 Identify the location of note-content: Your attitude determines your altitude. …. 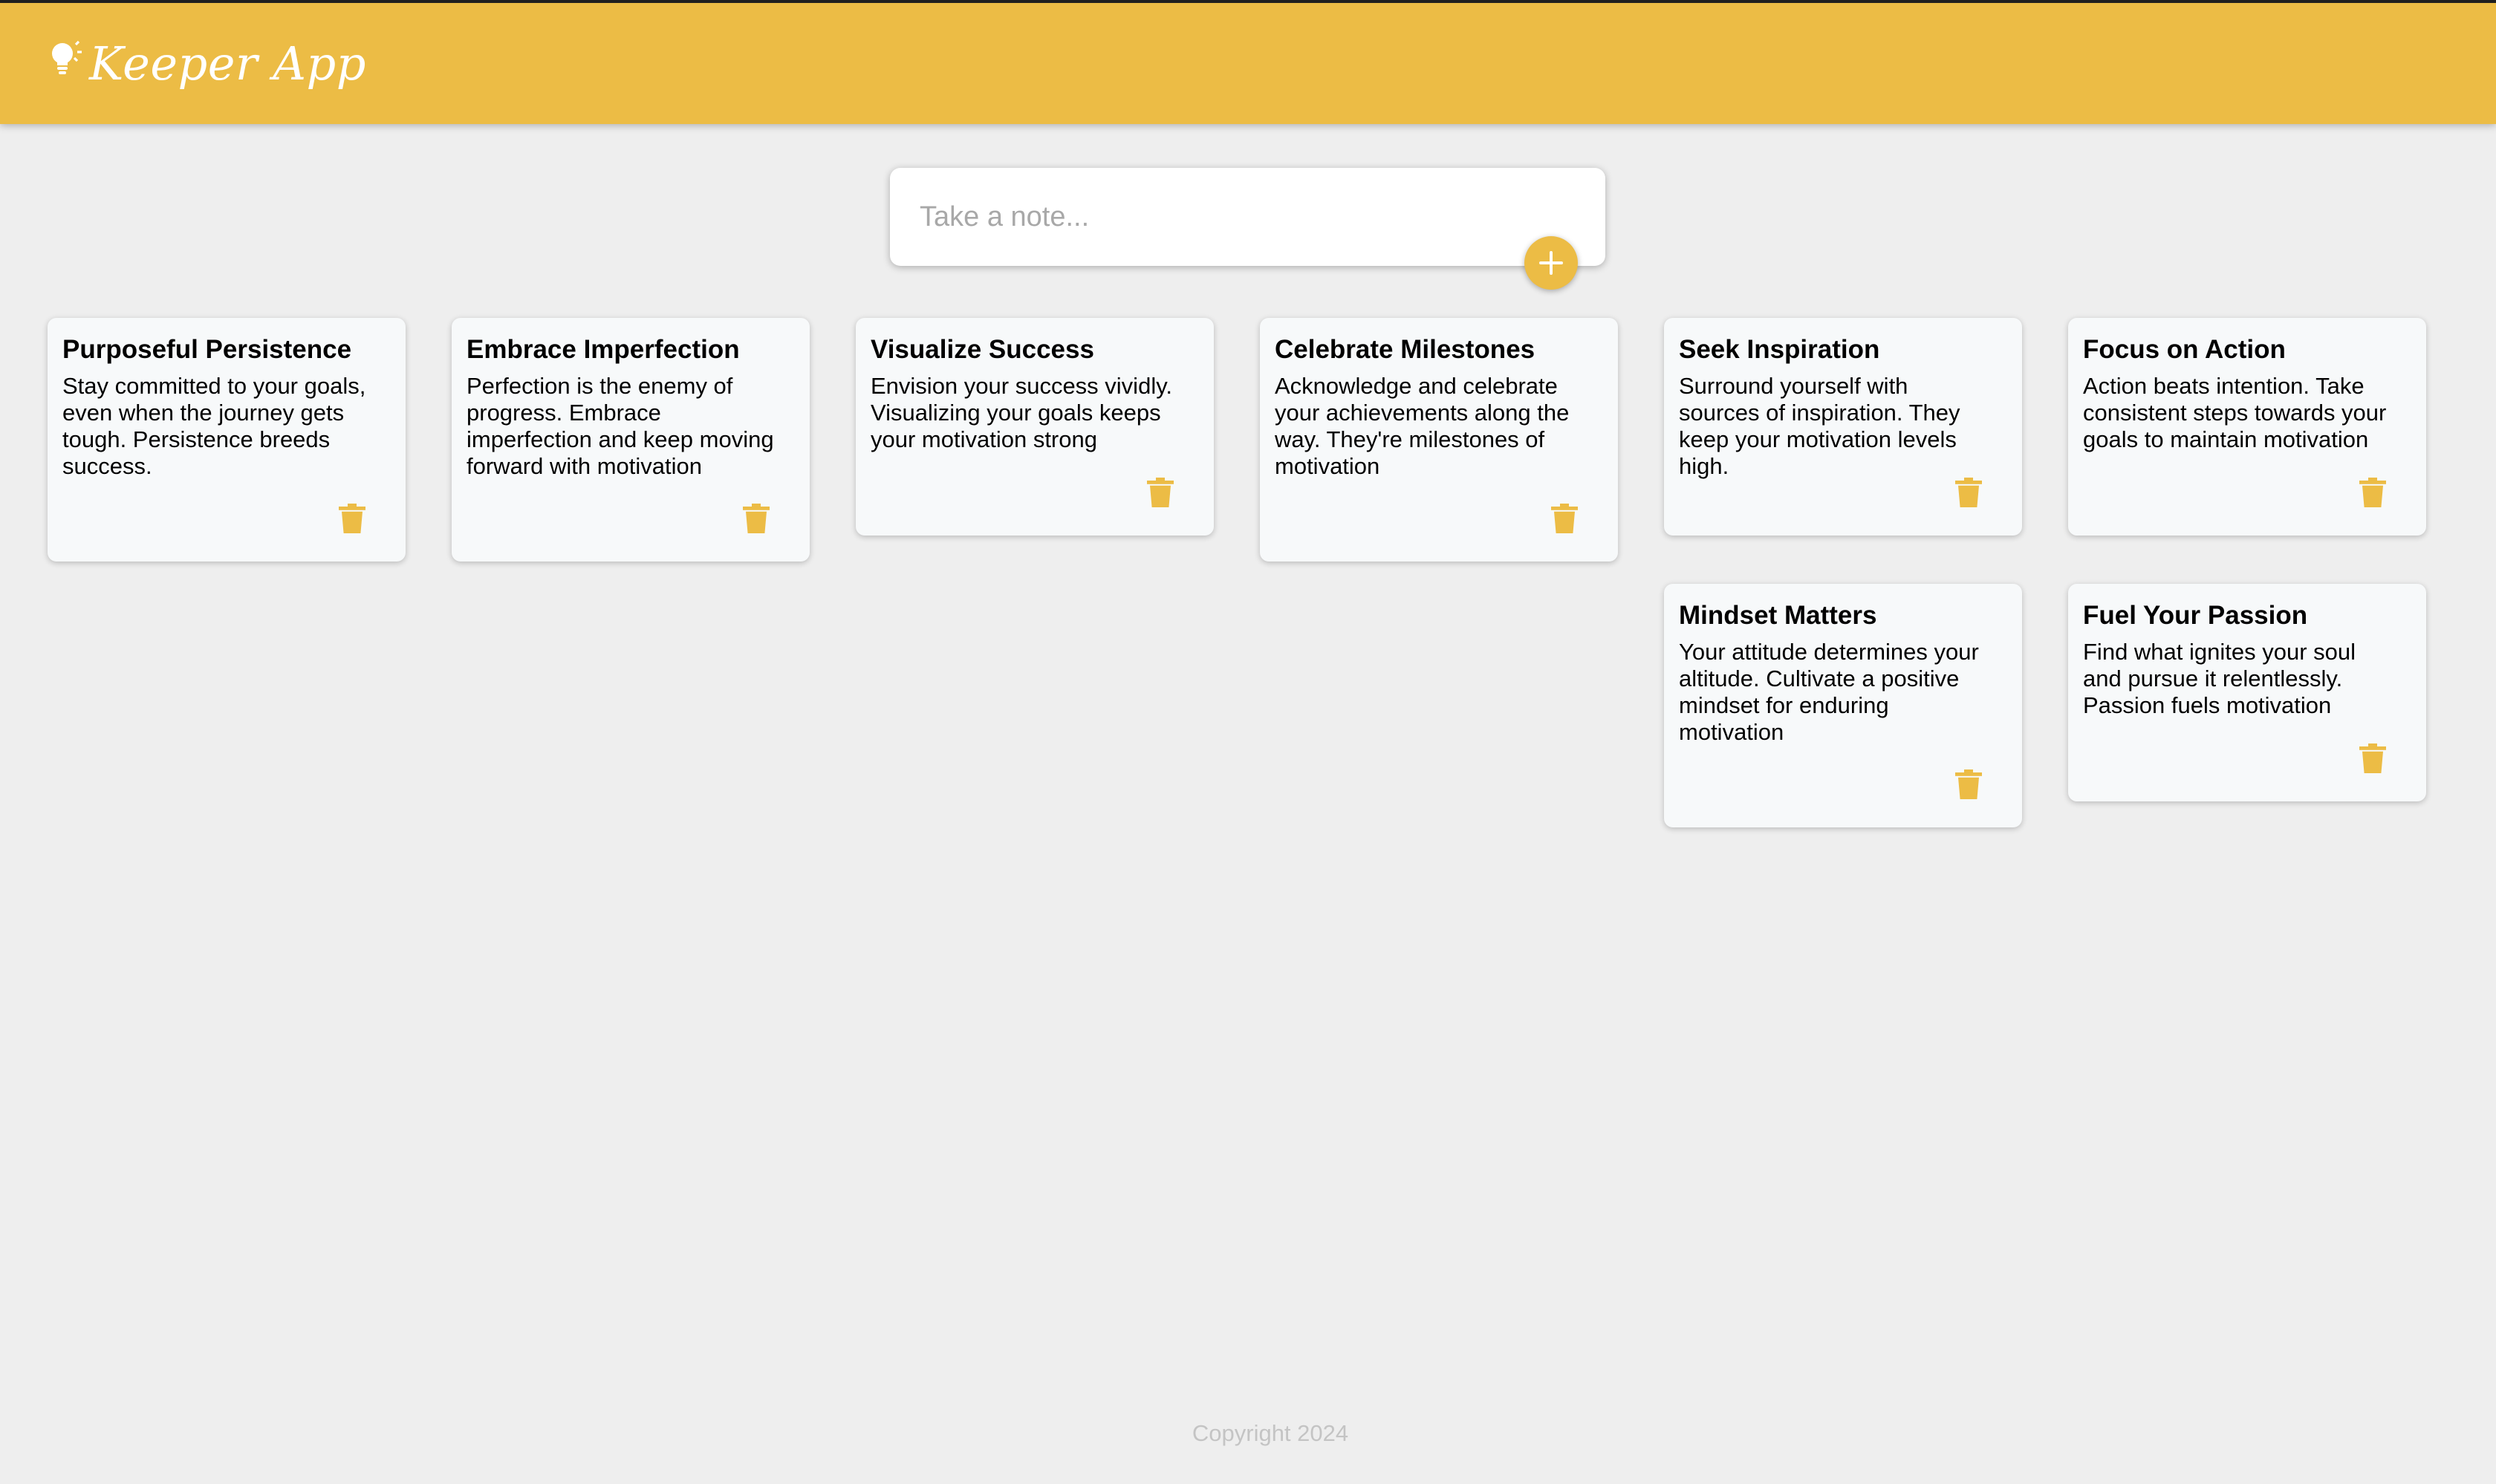
(1829, 692).